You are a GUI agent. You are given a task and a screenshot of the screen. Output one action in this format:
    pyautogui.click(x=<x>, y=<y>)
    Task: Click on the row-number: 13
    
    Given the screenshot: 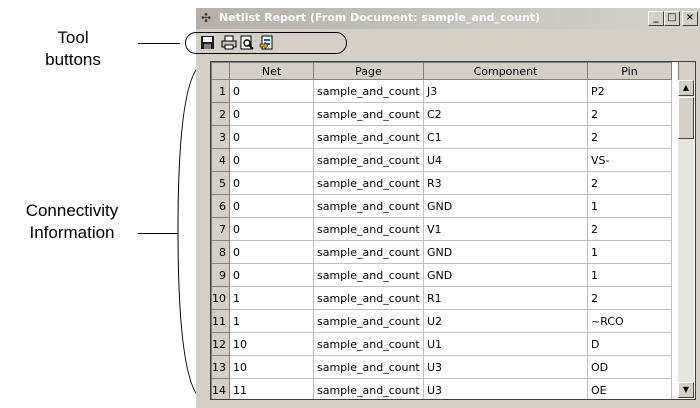 What is the action you would take?
    pyautogui.click(x=220, y=367)
    